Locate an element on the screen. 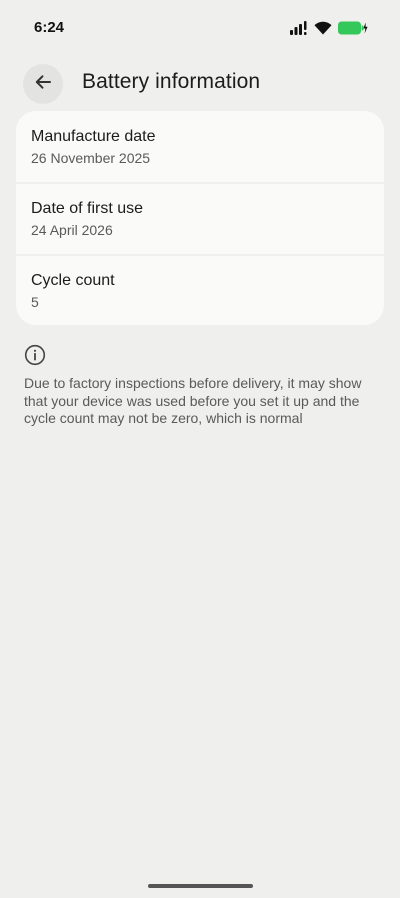  arrow-left-icon is located at coordinates (43, 84).